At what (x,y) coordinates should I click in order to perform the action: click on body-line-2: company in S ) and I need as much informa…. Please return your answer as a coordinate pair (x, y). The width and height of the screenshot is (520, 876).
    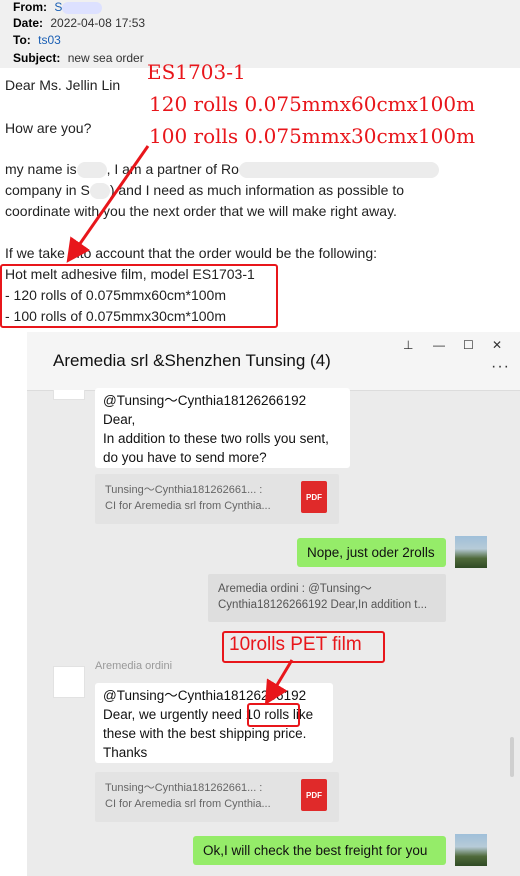
    Looking at the image, I should click on (204, 191).